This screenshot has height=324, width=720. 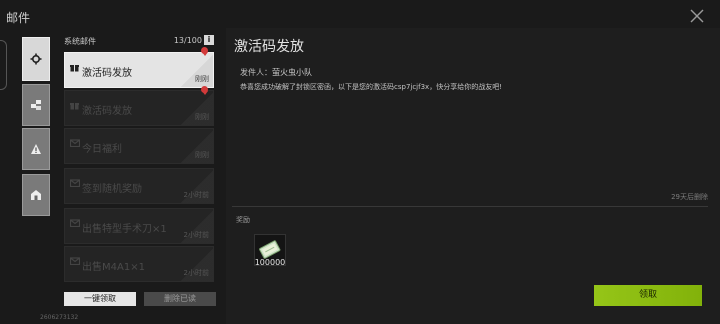 I want to click on mail-item-title: 出售特型手术刀×1, so click(x=124, y=229).